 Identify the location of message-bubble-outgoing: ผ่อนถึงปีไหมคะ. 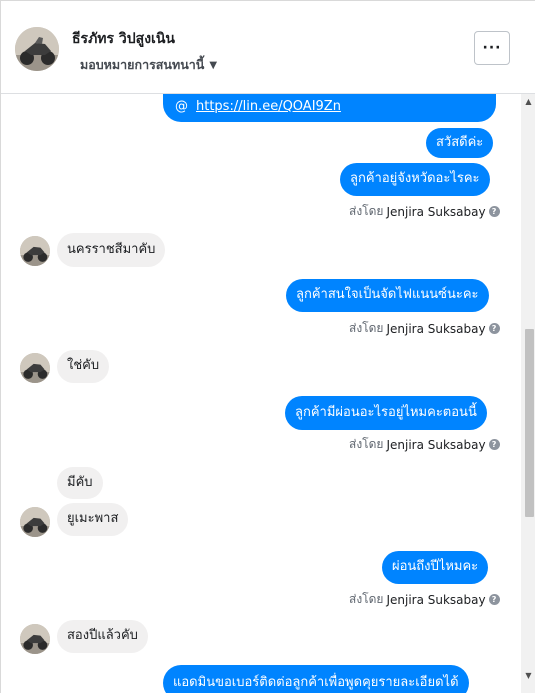
(435, 567).